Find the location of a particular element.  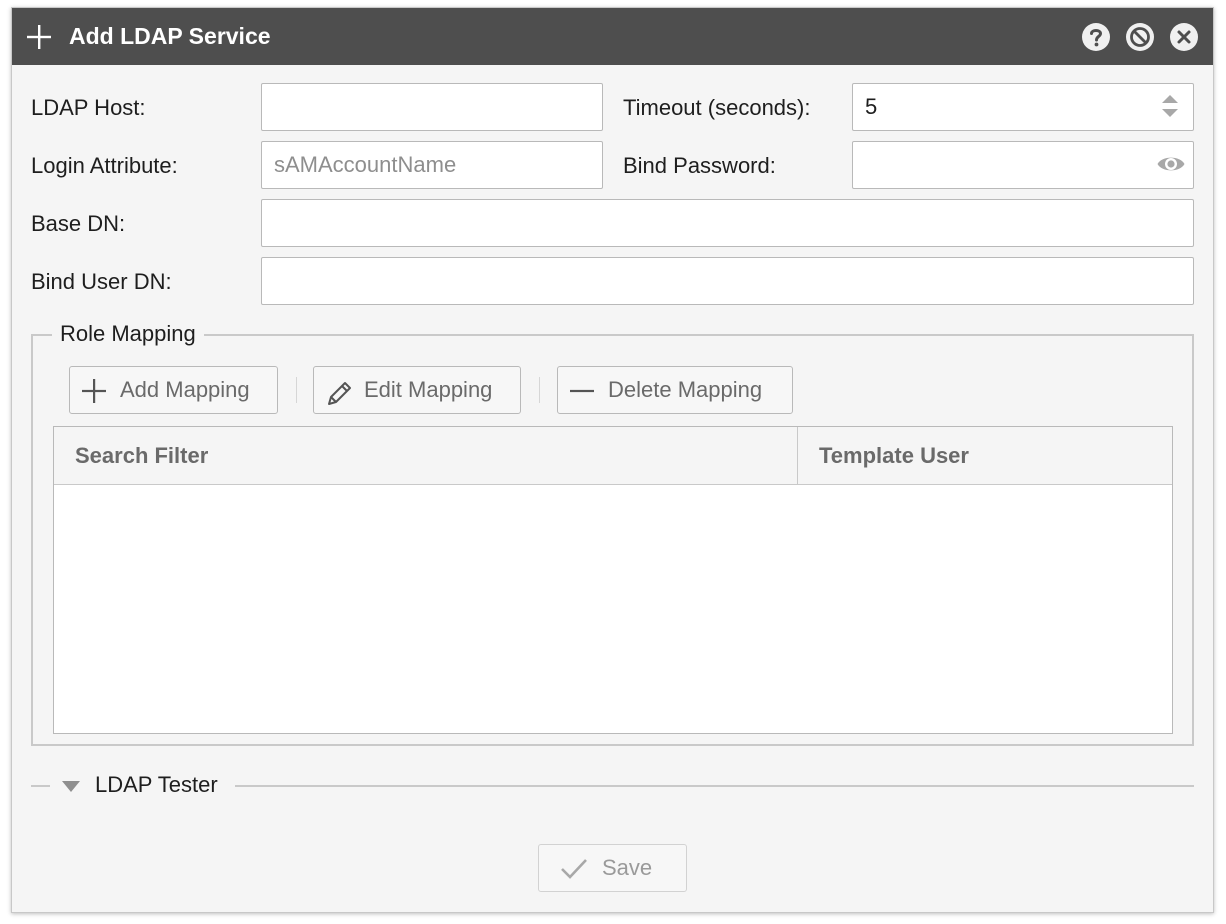

minimize-icon is located at coordinates (1140, 37).